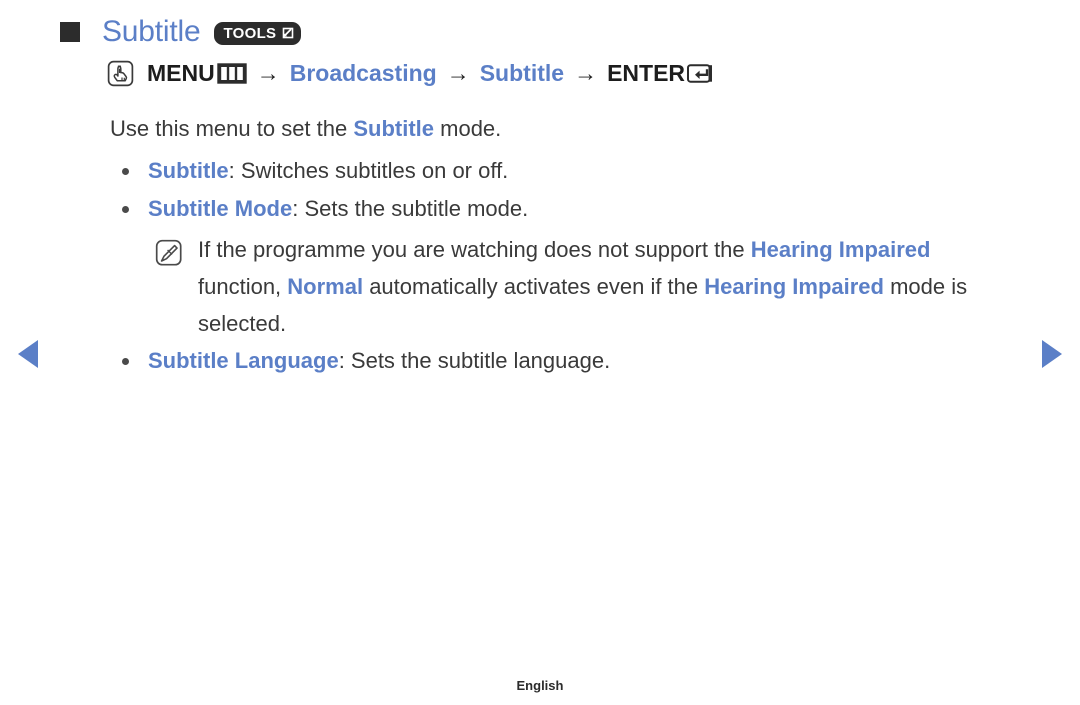 Image resolution: width=1080 pixels, height=705 pixels. I want to click on menu-label: MENU, so click(181, 73).